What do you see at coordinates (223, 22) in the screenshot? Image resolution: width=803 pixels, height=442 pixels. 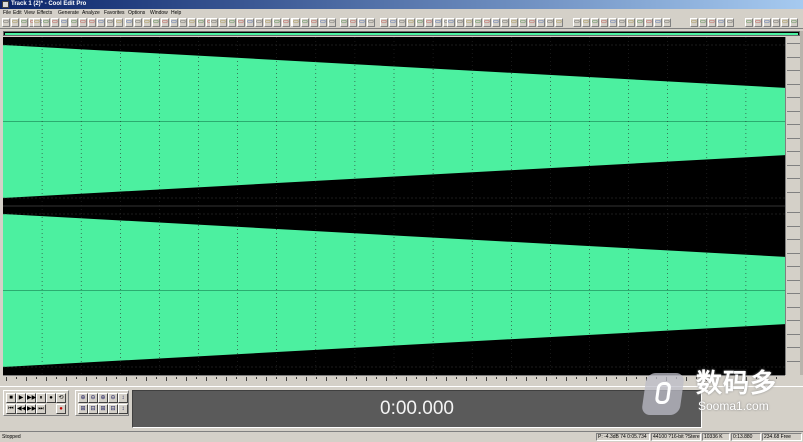 I see `toolbar-button-28: ▭` at bounding box center [223, 22].